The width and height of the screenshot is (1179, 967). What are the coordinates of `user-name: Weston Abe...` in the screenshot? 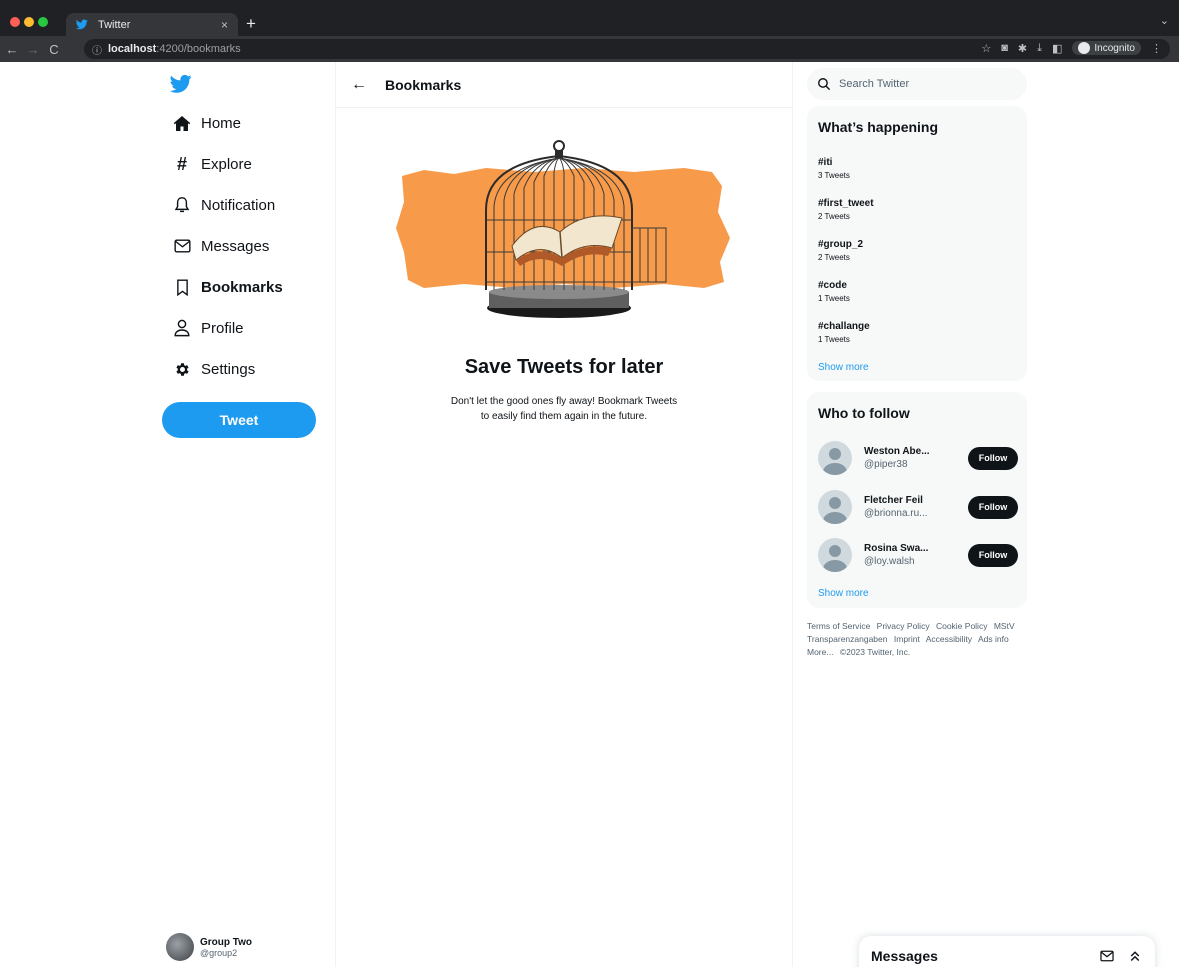 It's located at (897, 451).